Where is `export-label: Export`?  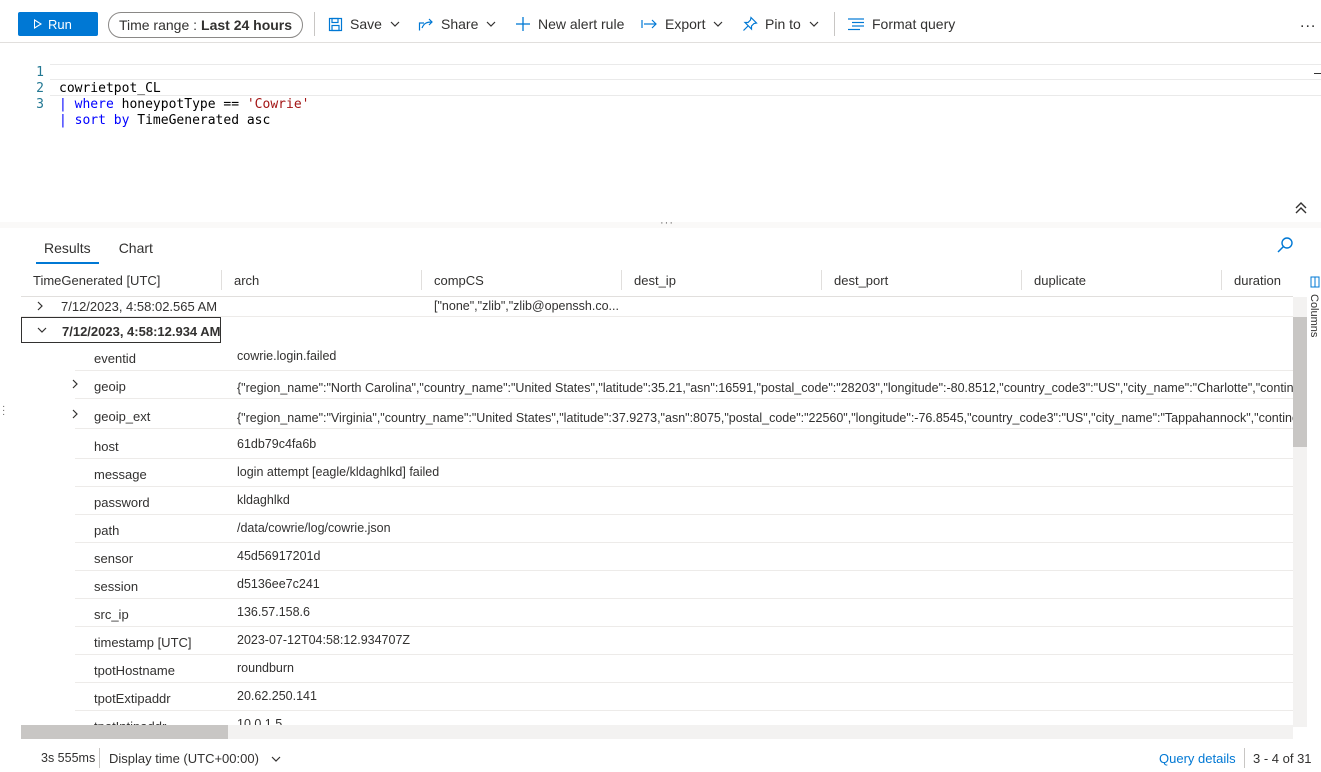 export-label: Export is located at coordinates (685, 24).